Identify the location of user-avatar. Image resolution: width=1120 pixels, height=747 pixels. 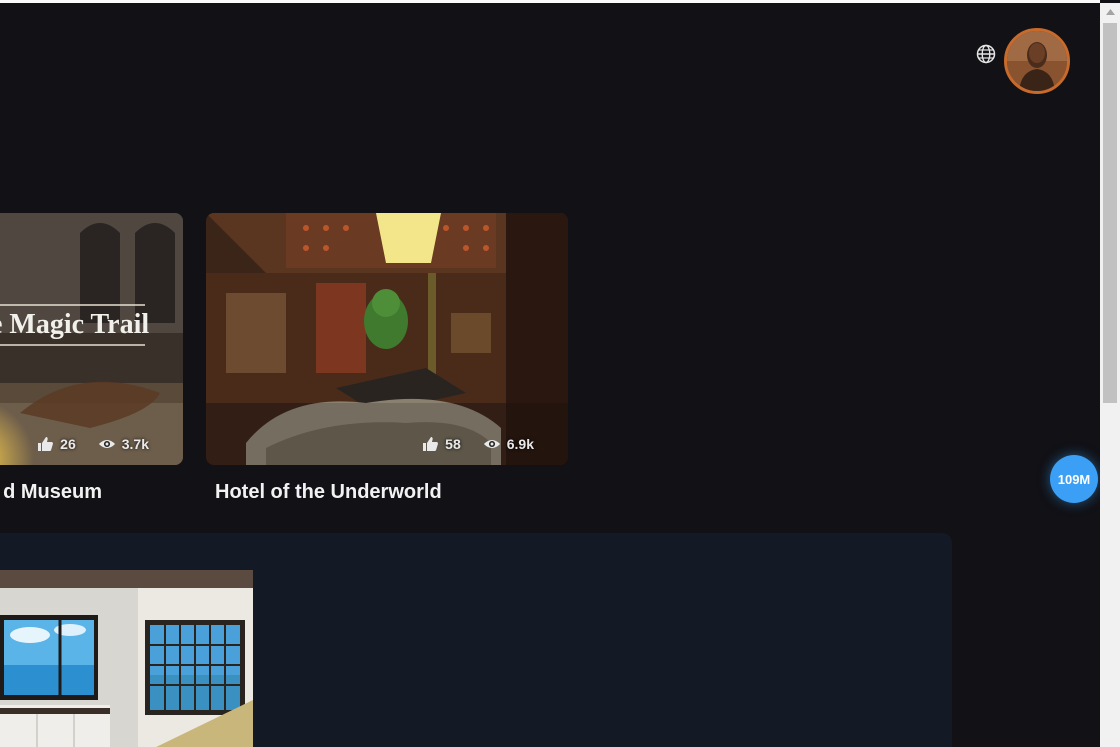
(1037, 61).